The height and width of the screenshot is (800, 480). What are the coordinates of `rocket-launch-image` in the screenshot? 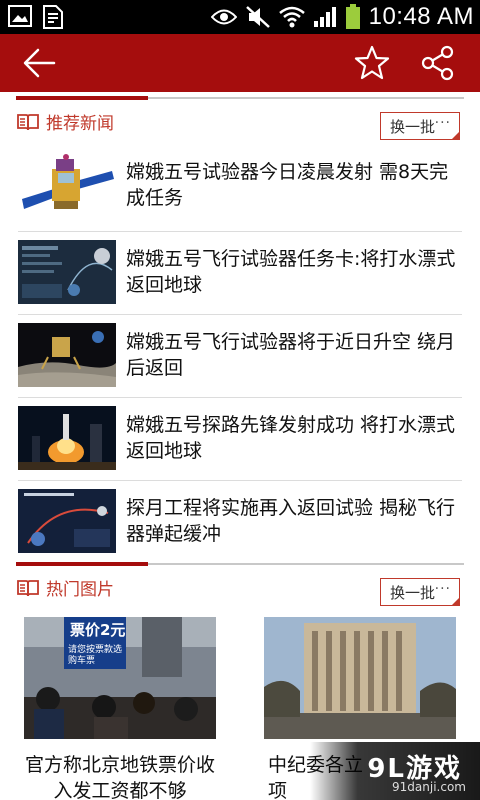 It's located at (67, 438).